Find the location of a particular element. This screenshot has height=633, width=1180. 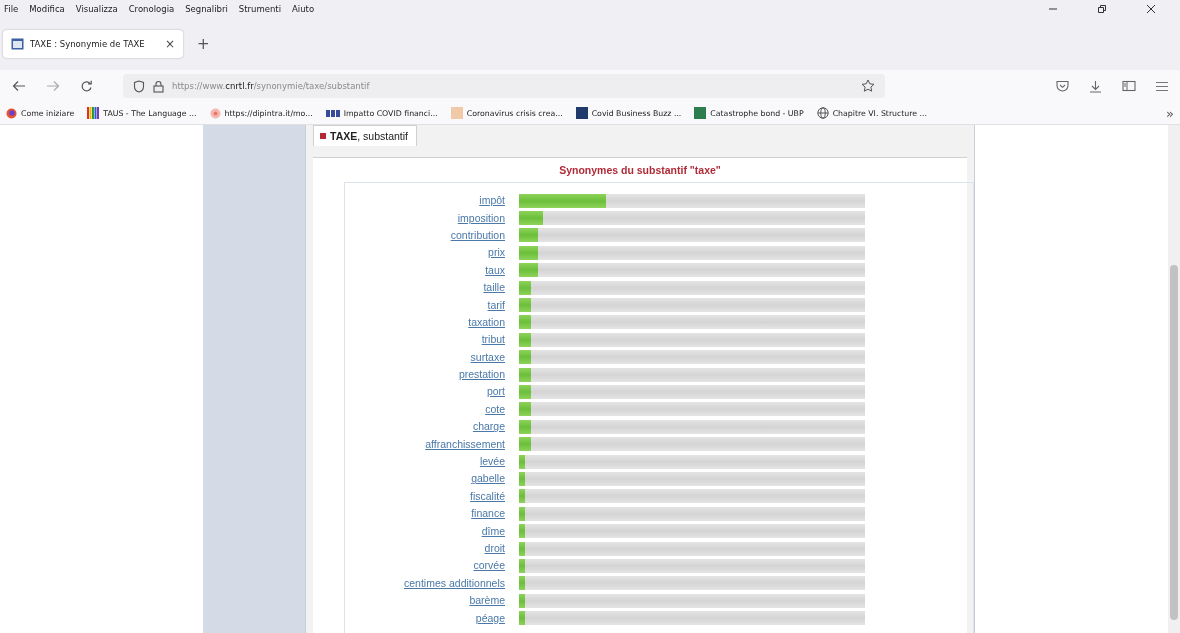

url-text: https://www.cnrtl.fr/synonymie/taxe/substantif is located at coordinates (271, 86).